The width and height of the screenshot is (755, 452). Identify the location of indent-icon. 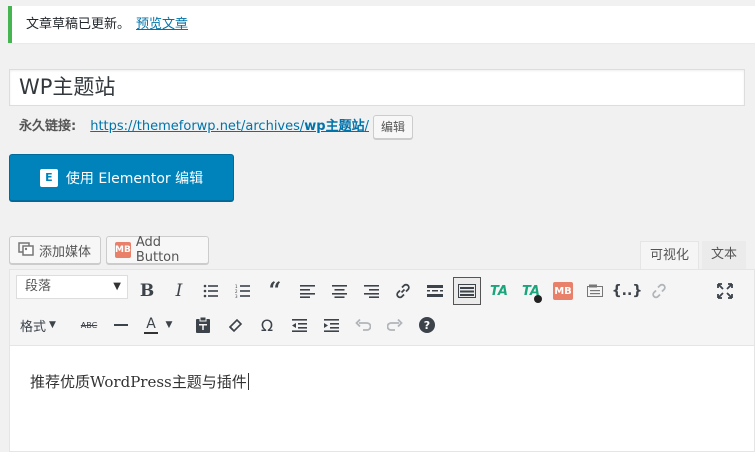
(331, 325).